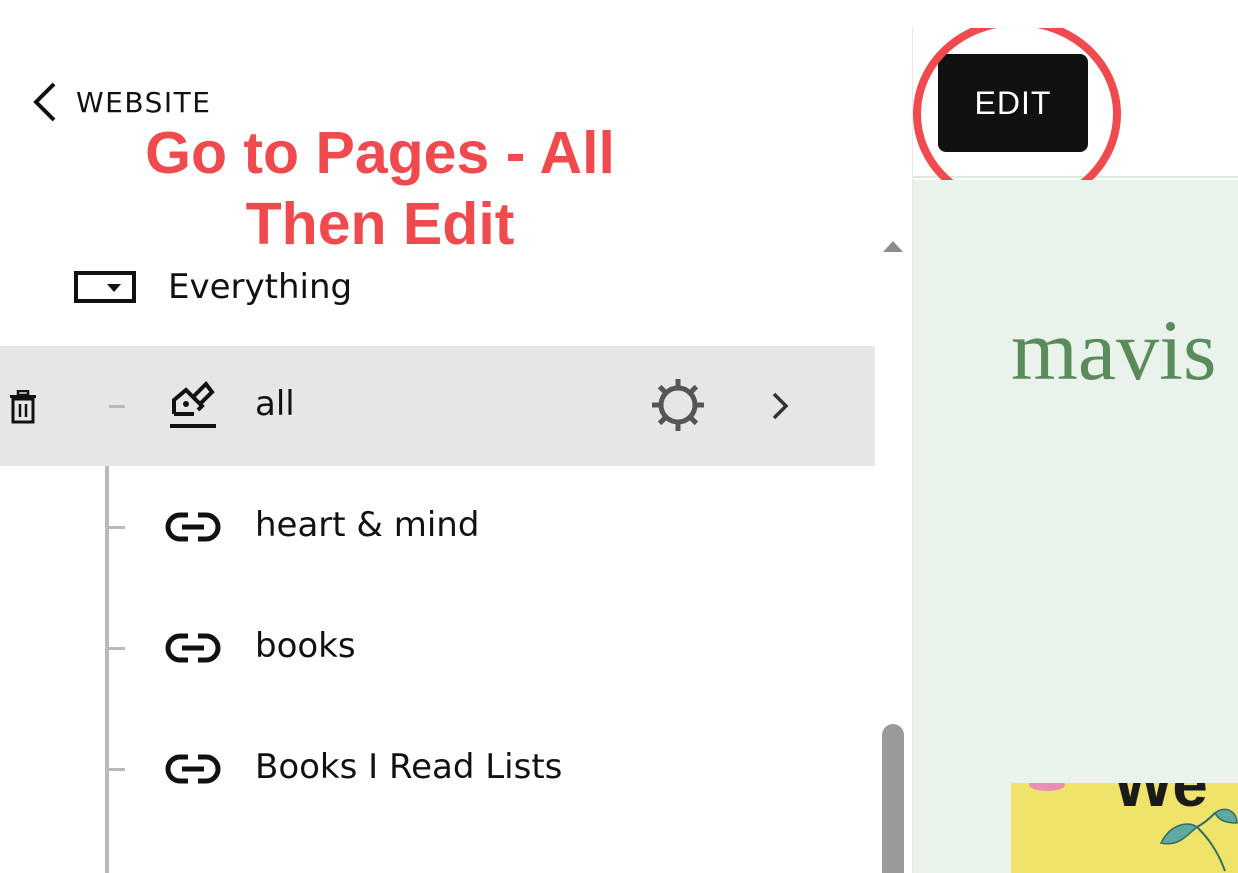 This screenshot has height=873, width=1238. I want to click on page-item-books: books, so click(437, 648).